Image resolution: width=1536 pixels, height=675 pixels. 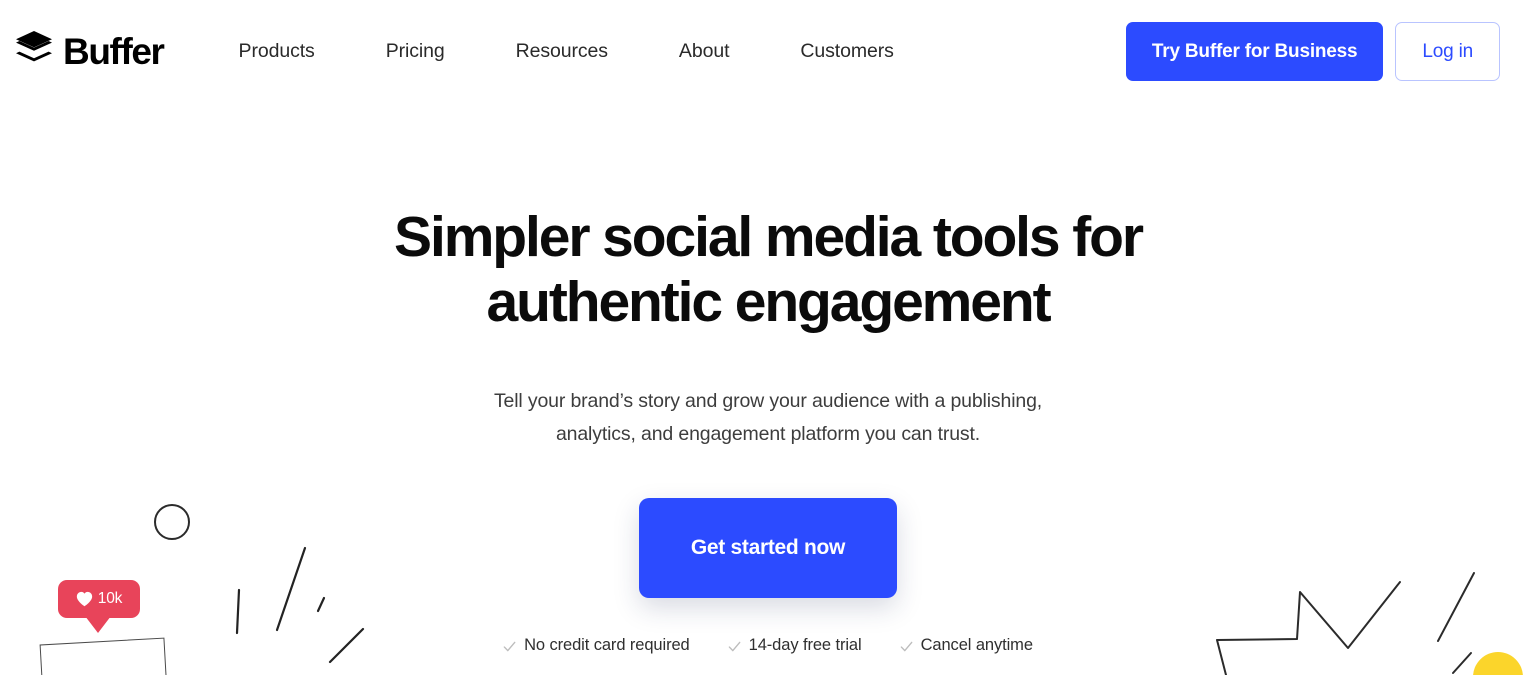 I want to click on benefit-free-trial: 14-day free trial, so click(x=795, y=645).